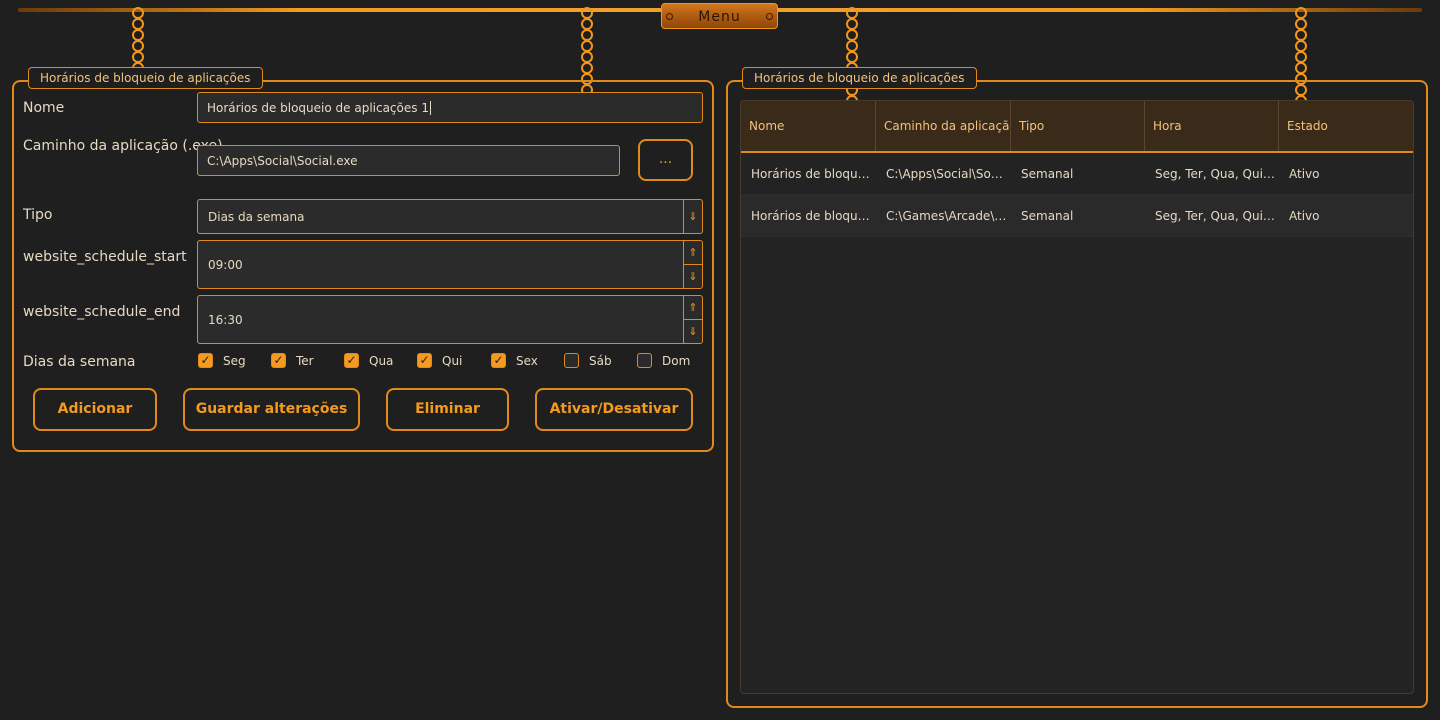 This screenshot has height=720, width=1440. What do you see at coordinates (145, 78) in the screenshot?
I see `form-panel-legend: Horários de bloqueio de aplicações` at bounding box center [145, 78].